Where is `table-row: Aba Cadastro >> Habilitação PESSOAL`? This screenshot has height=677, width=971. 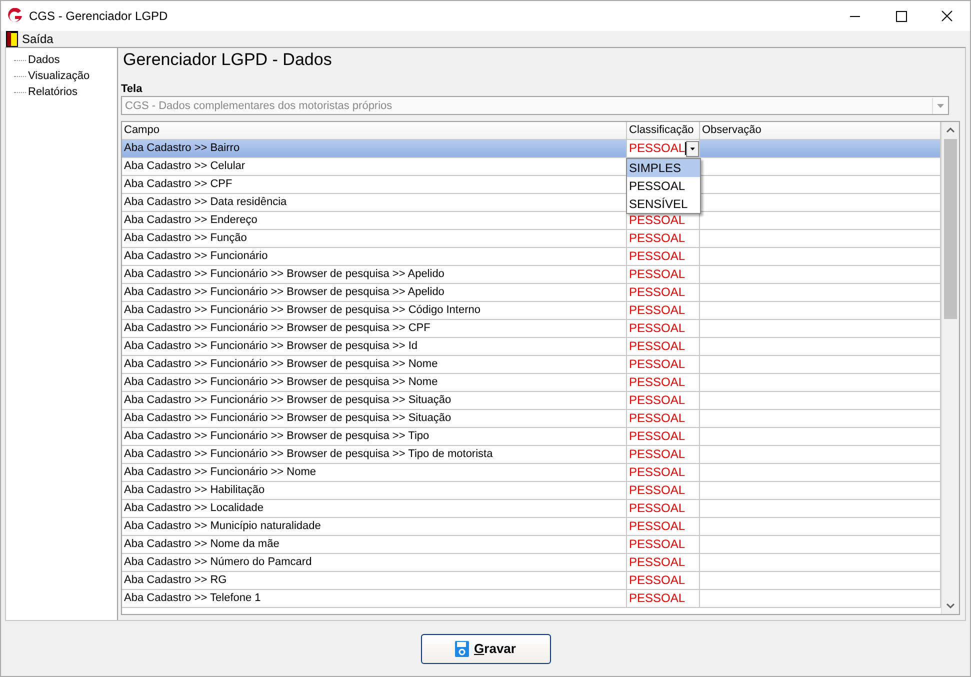 table-row: Aba Cadastro >> Habilitação PESSOAL is located at coordinates (531, 491).